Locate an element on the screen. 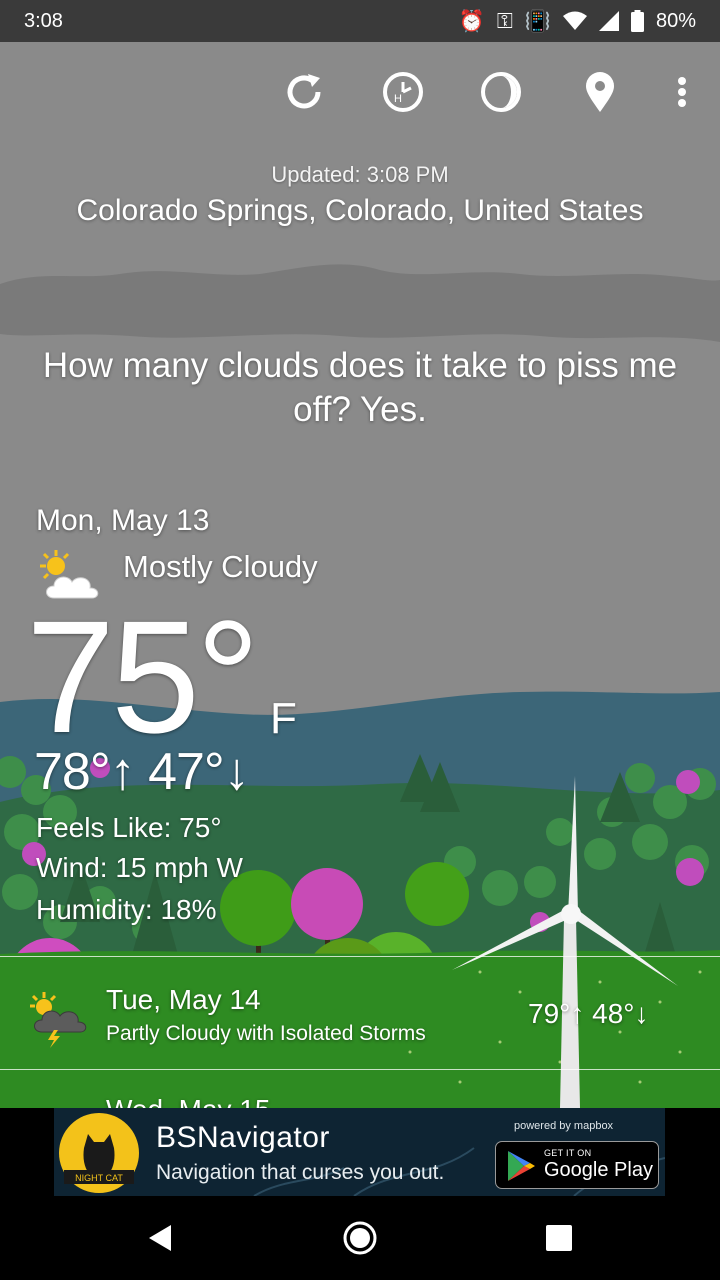 This screenshot has width=720, height=1280. moon-phase-button is located at coordinates (501, 92).